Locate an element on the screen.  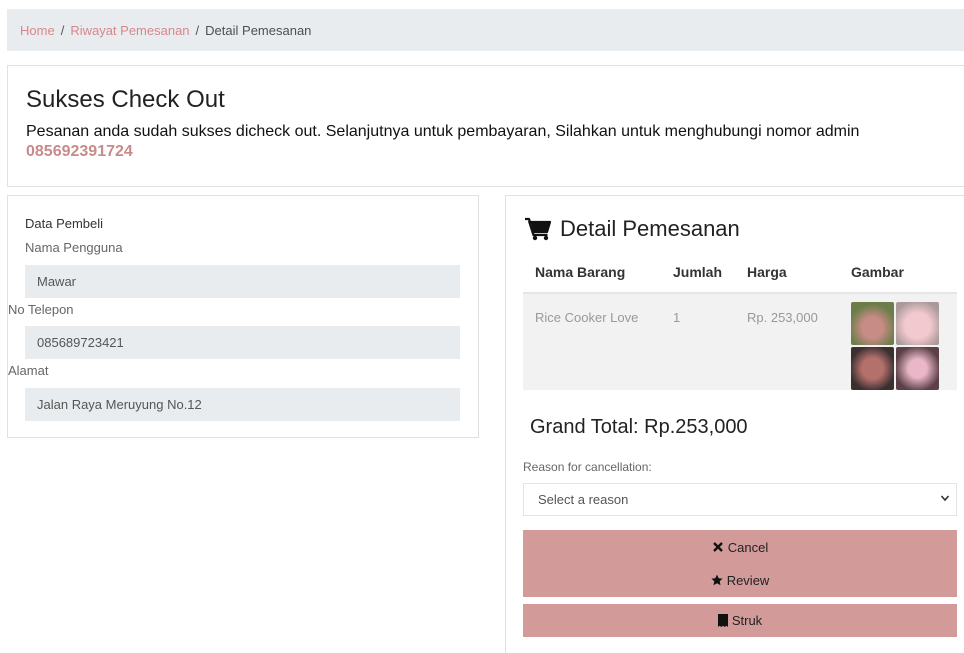
name-field: Mawar is located at coordinates (242, 281).